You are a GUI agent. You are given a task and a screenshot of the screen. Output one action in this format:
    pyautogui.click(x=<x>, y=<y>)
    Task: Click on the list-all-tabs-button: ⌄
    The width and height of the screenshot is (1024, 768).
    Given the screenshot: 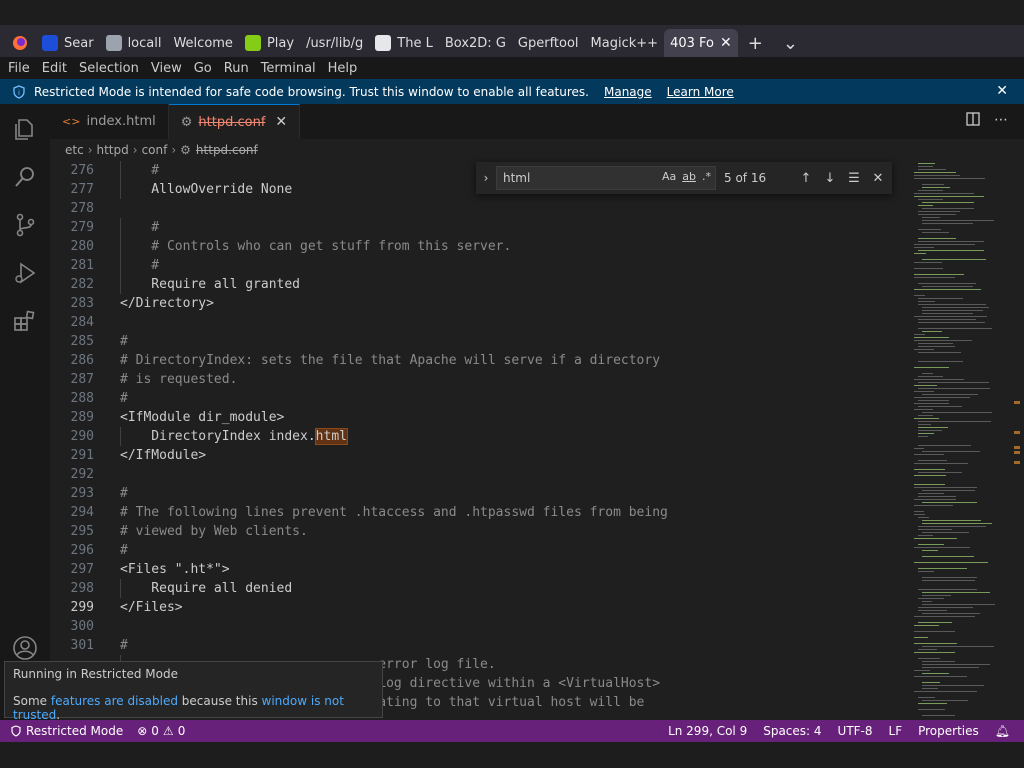 What is the action you would take?
    pyautogui.click(x=790, y=43)
    